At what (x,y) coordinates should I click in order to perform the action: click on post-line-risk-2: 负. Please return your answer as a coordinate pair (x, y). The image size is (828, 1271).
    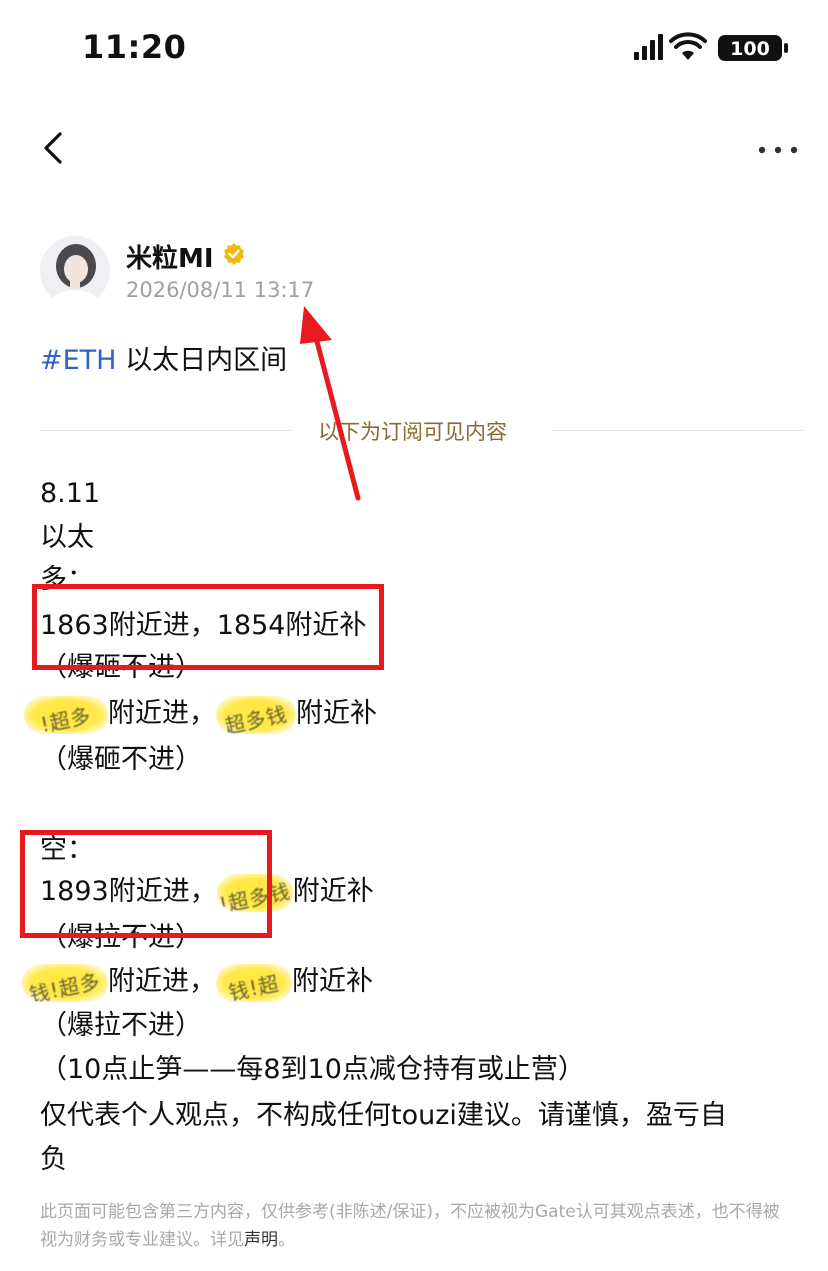
    Looking at the image, I should click on (53, 1159).